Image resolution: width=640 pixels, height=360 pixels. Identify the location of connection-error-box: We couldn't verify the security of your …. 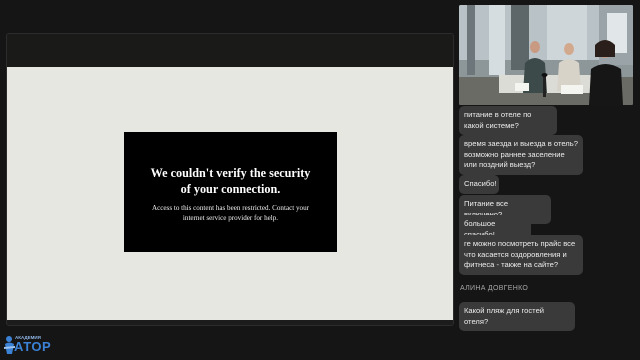
(230, 192).